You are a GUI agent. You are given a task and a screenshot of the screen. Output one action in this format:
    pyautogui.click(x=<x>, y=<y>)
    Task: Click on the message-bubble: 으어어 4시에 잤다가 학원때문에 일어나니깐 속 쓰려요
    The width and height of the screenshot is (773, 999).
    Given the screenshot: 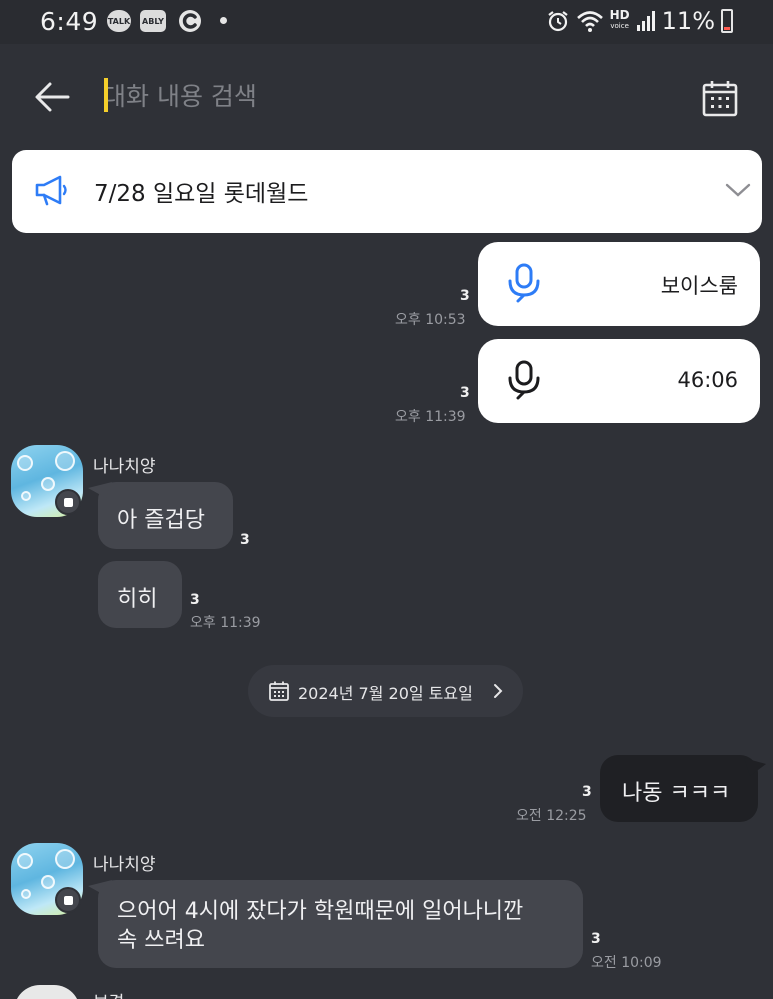 What is the action you would take?
    pyautogui.click(x=340, y=924)
    